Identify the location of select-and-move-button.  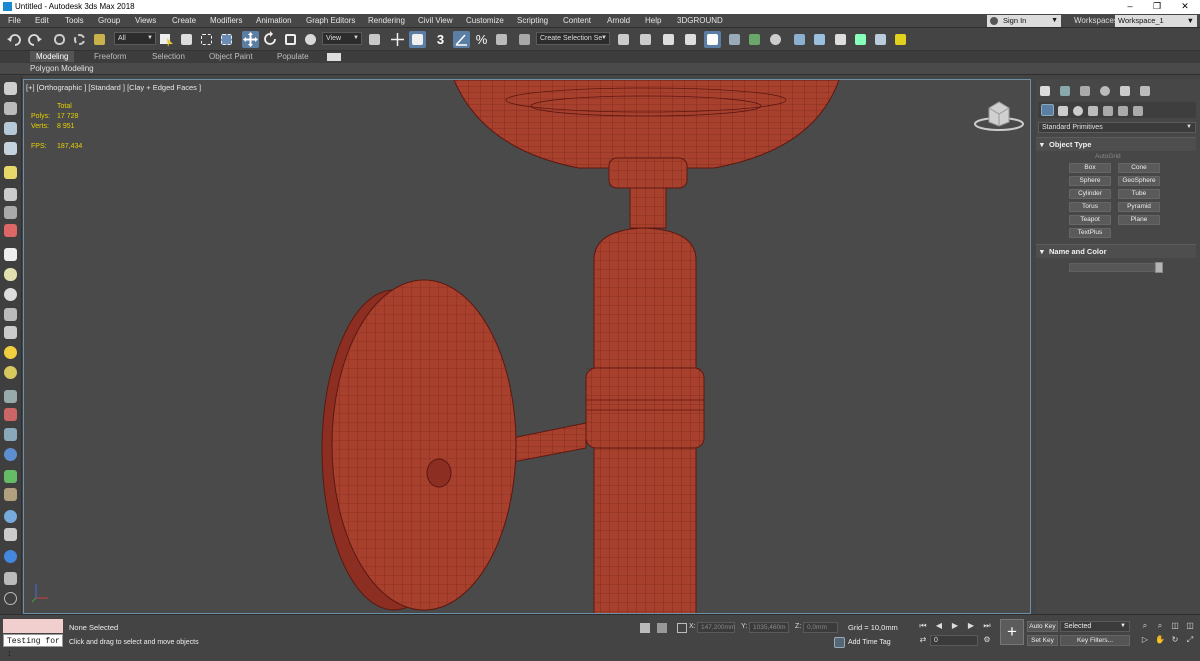
(250, 39).